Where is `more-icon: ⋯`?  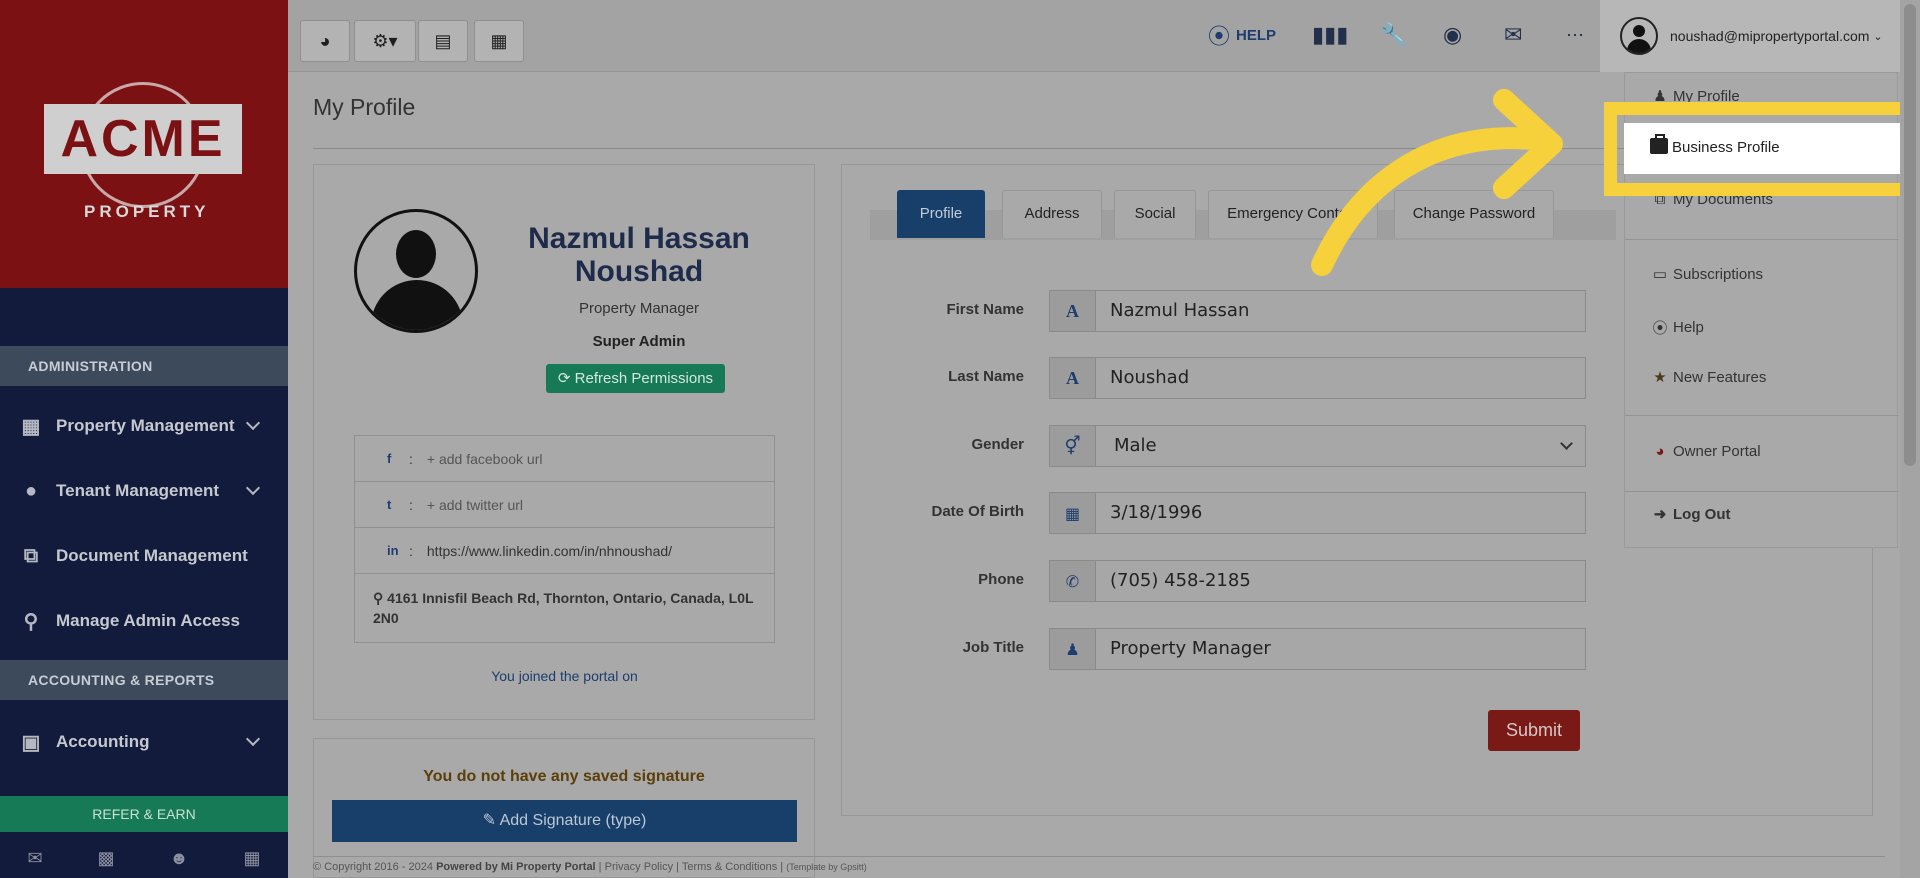
more-icon: ⋯ is located at coordinates (1575, 35).